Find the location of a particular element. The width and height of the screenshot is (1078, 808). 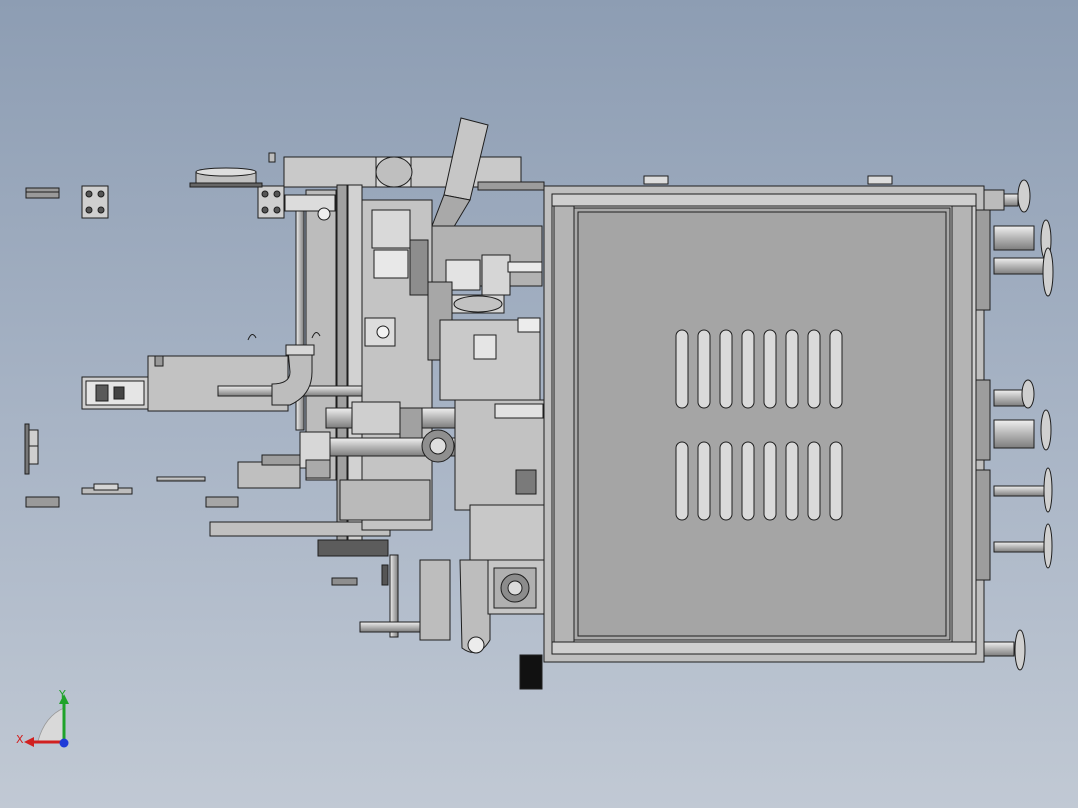

thin-rod is located at coordinates (181, 479).